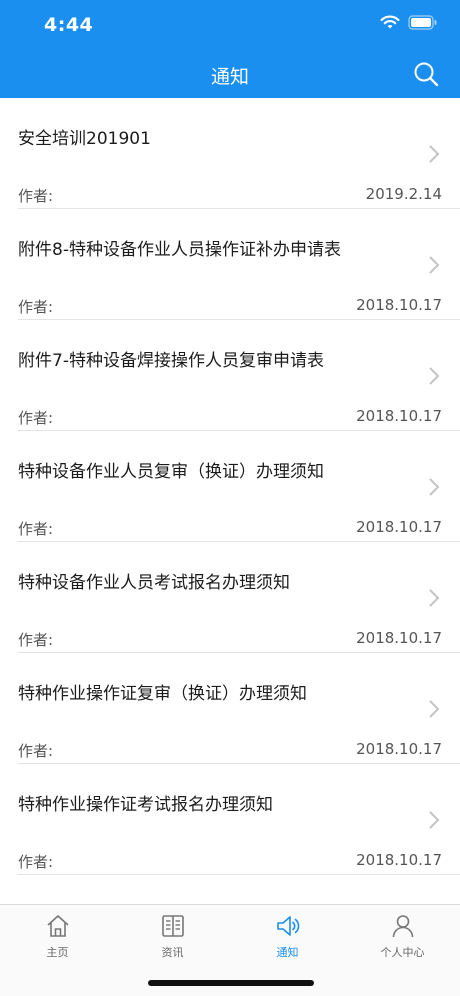 This screenshot has height=996, width=460. What do you see at coordinates (179, 250) in the screenshot?
I see `notice-title: 附件8-特种设备作业人员操作证补办申请表` at bounding box center [179, 250].